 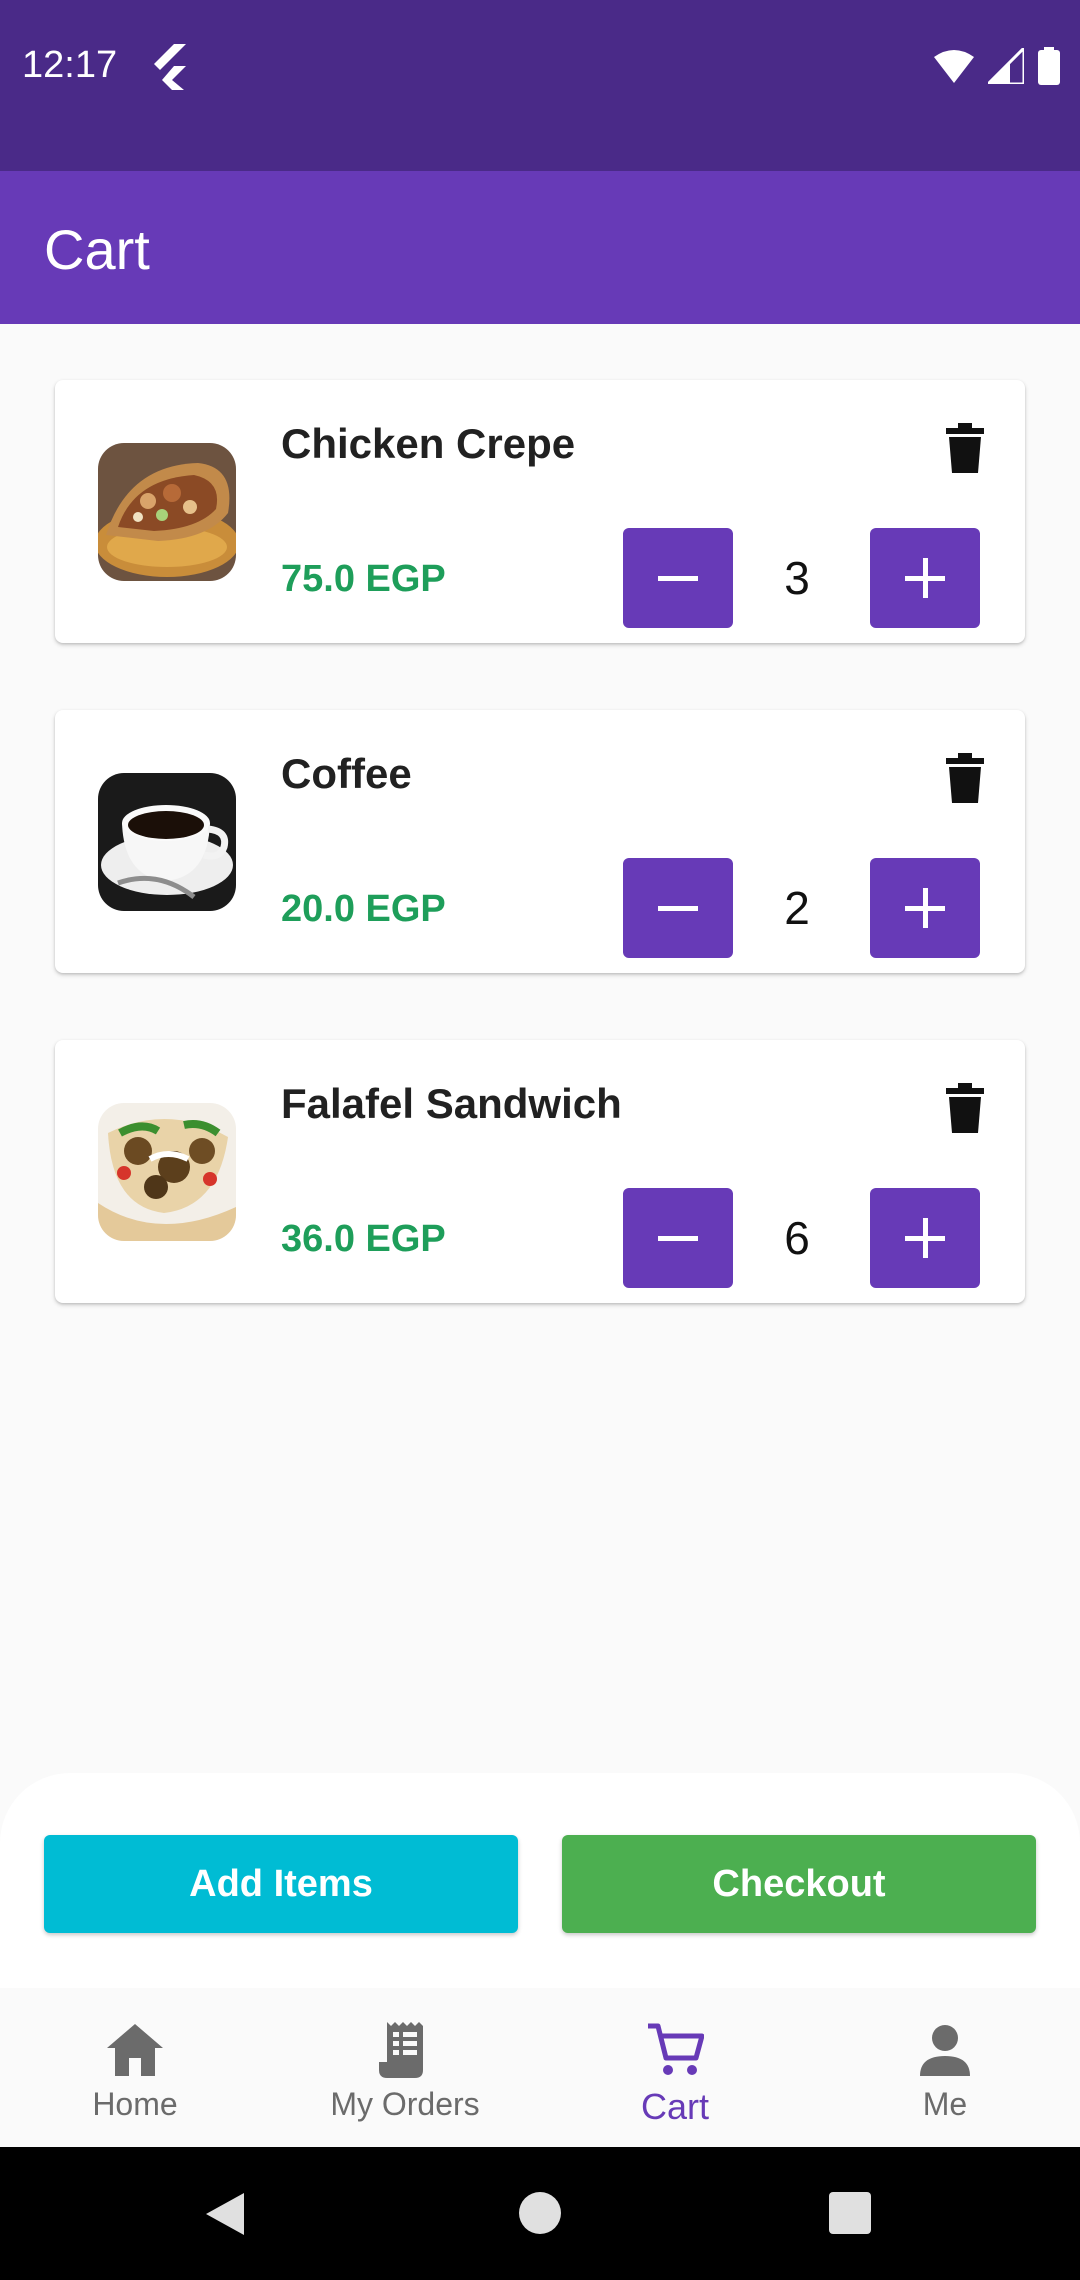 I want to click on recents-icon, so click(x=850, y=2213).